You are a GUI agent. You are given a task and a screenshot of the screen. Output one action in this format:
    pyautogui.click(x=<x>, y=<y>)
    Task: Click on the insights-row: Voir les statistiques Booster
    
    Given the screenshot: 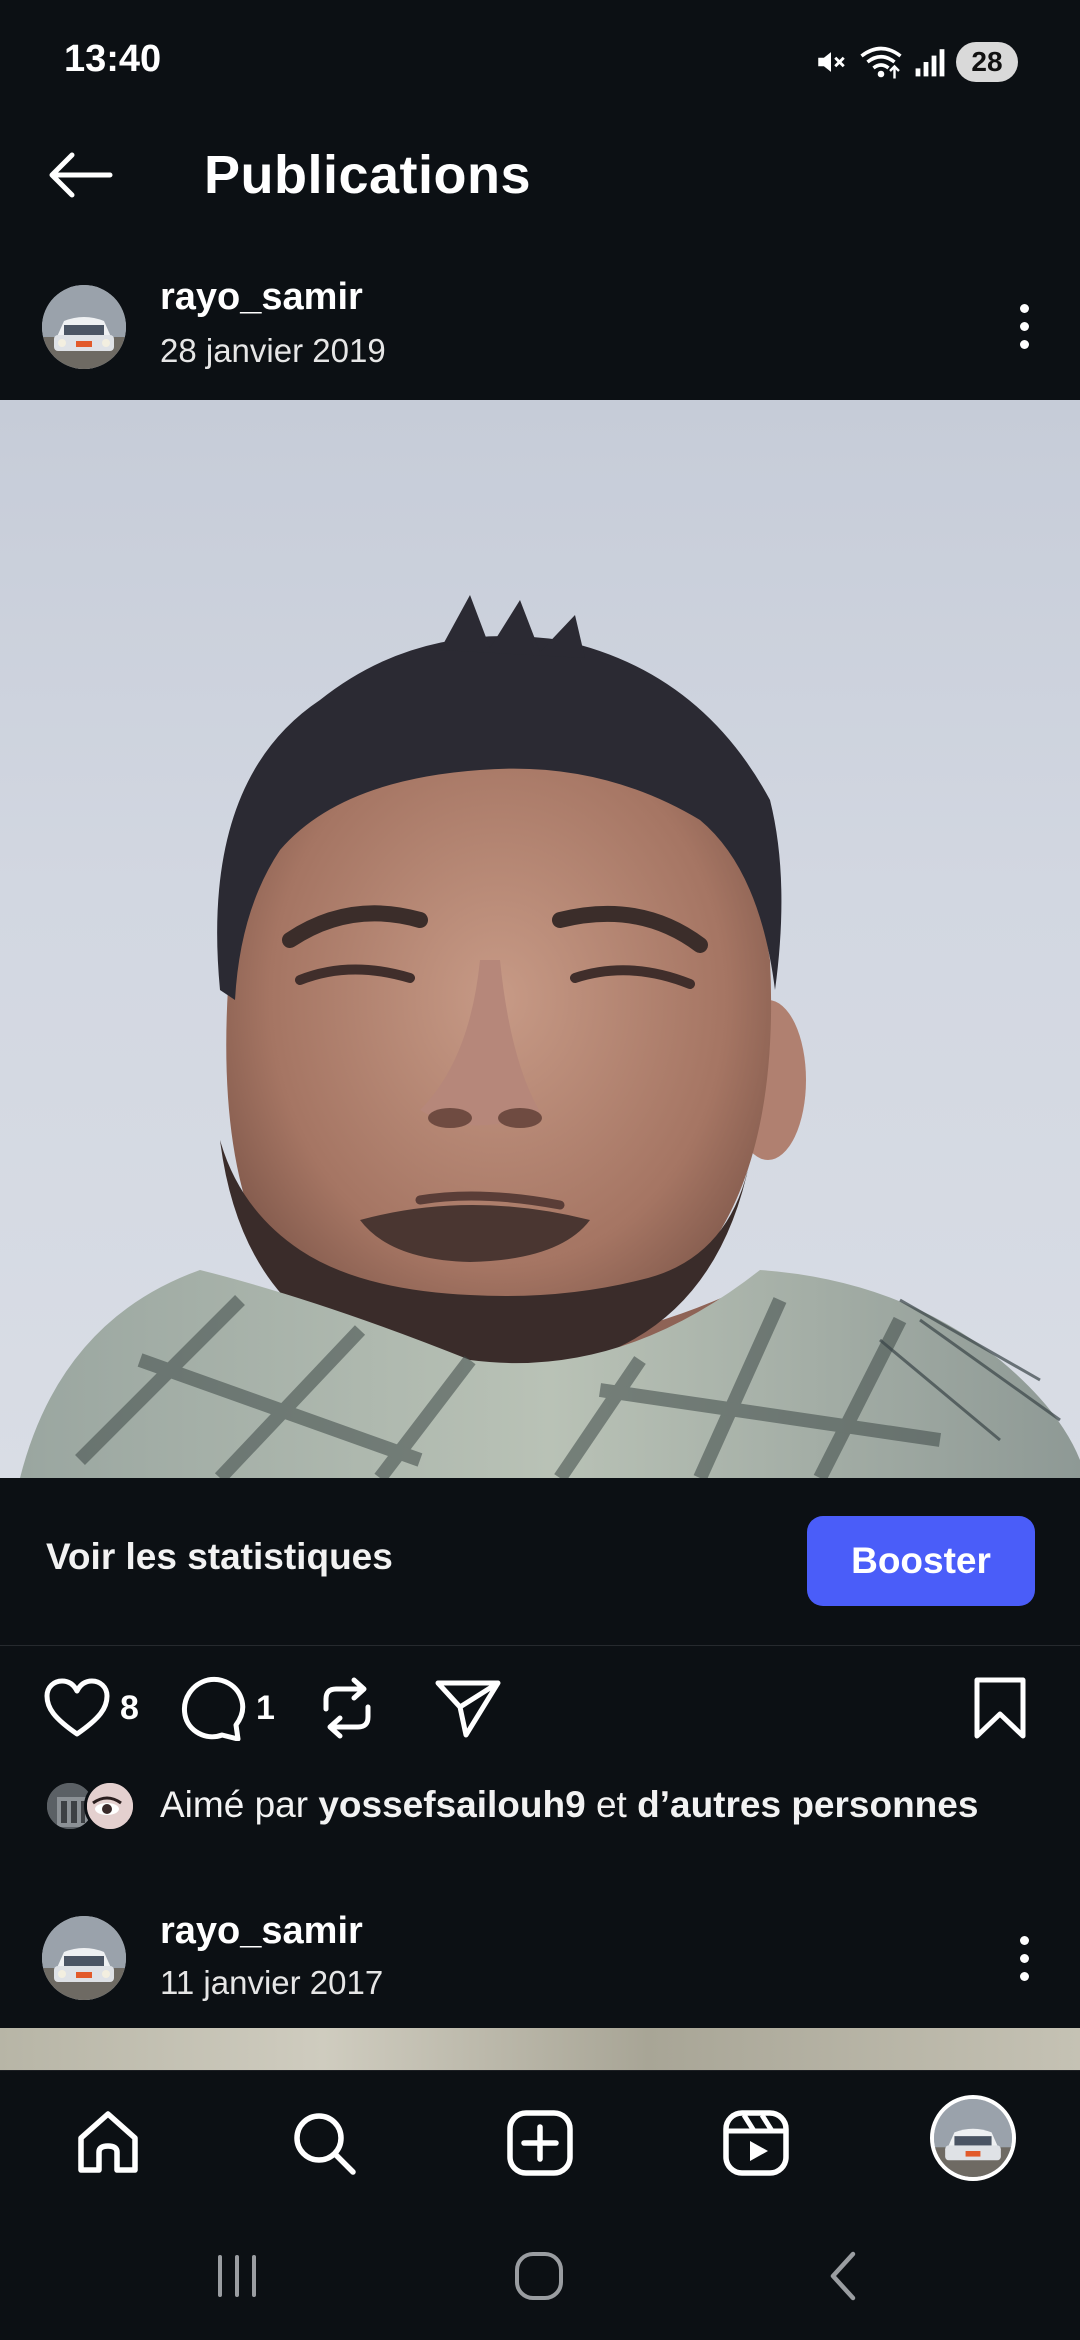 What is the action you would take?
    pyautogui.click(x=540, y=1562)
    